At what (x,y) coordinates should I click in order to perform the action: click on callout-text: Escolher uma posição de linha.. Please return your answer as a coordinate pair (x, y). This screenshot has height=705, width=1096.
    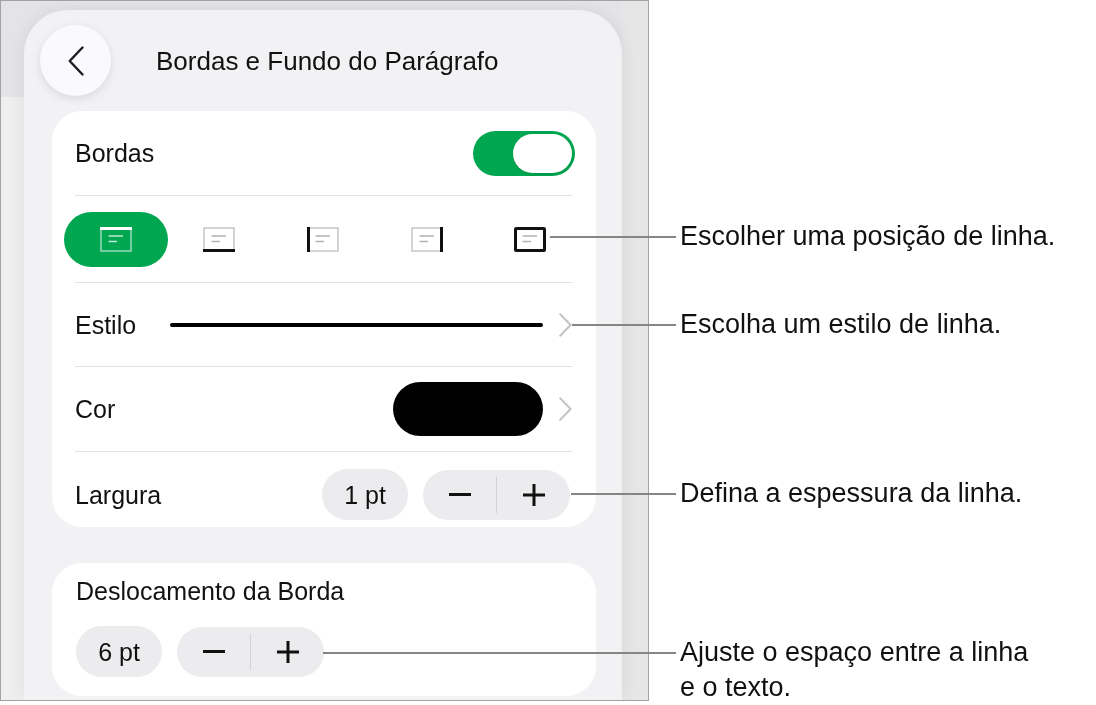
    Looking at the image, I should click on (868, 236).